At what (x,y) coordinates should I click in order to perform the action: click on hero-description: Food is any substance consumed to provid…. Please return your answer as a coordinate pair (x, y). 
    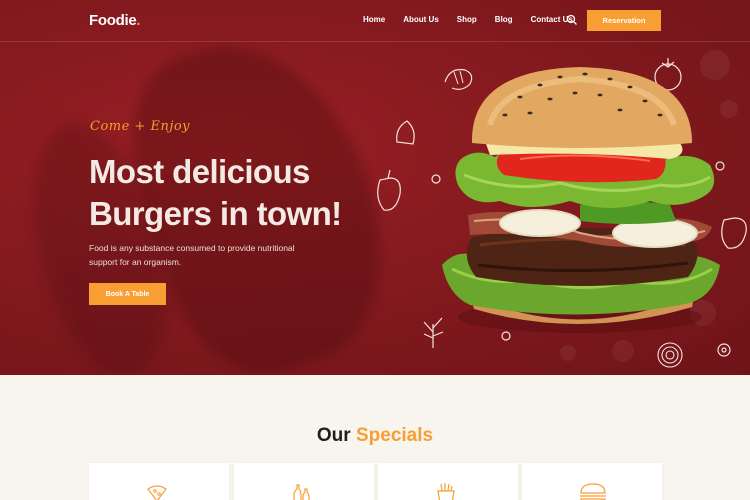
    Looking at the image, I should click on (192, 255).